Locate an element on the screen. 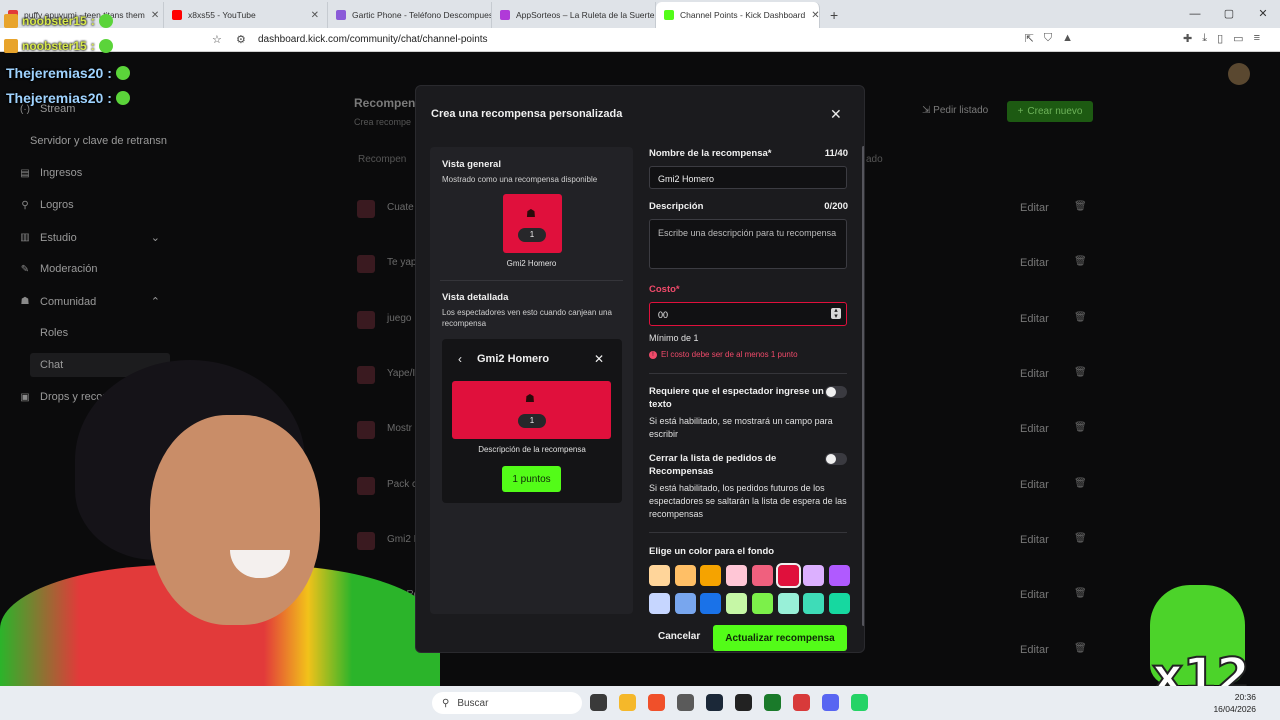  discord-icon is located at coordinates (830, 702).